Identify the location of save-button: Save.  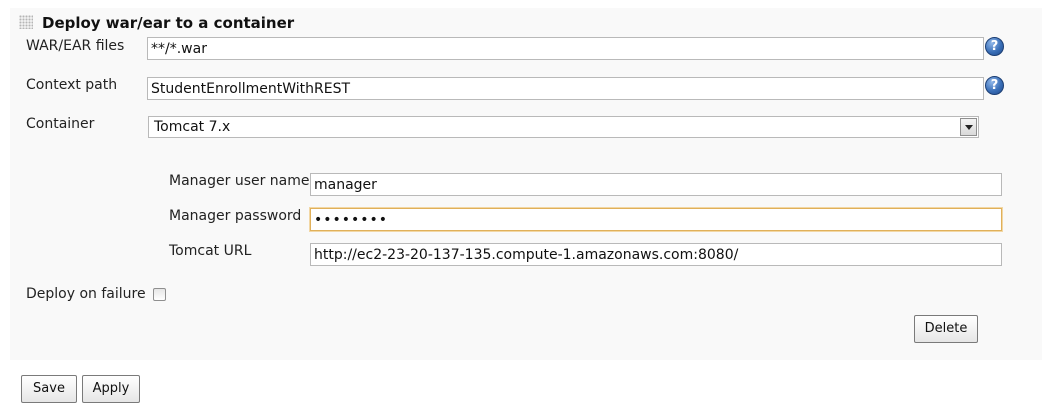
(49, 389).